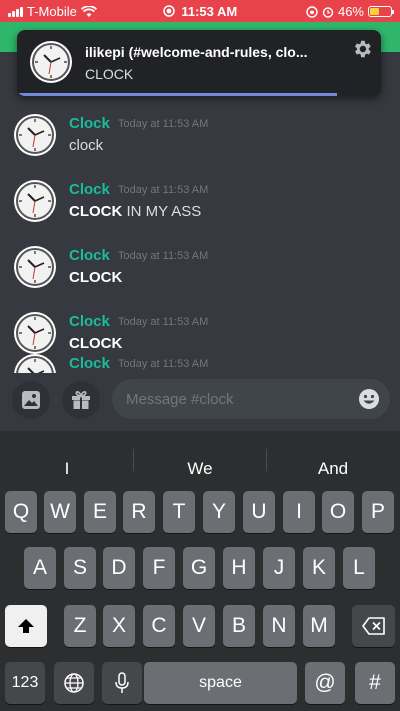  What do you see at coordinates (239, 568) in the screenshot?
I see `key-h: H` at bounding box center [239, 568].